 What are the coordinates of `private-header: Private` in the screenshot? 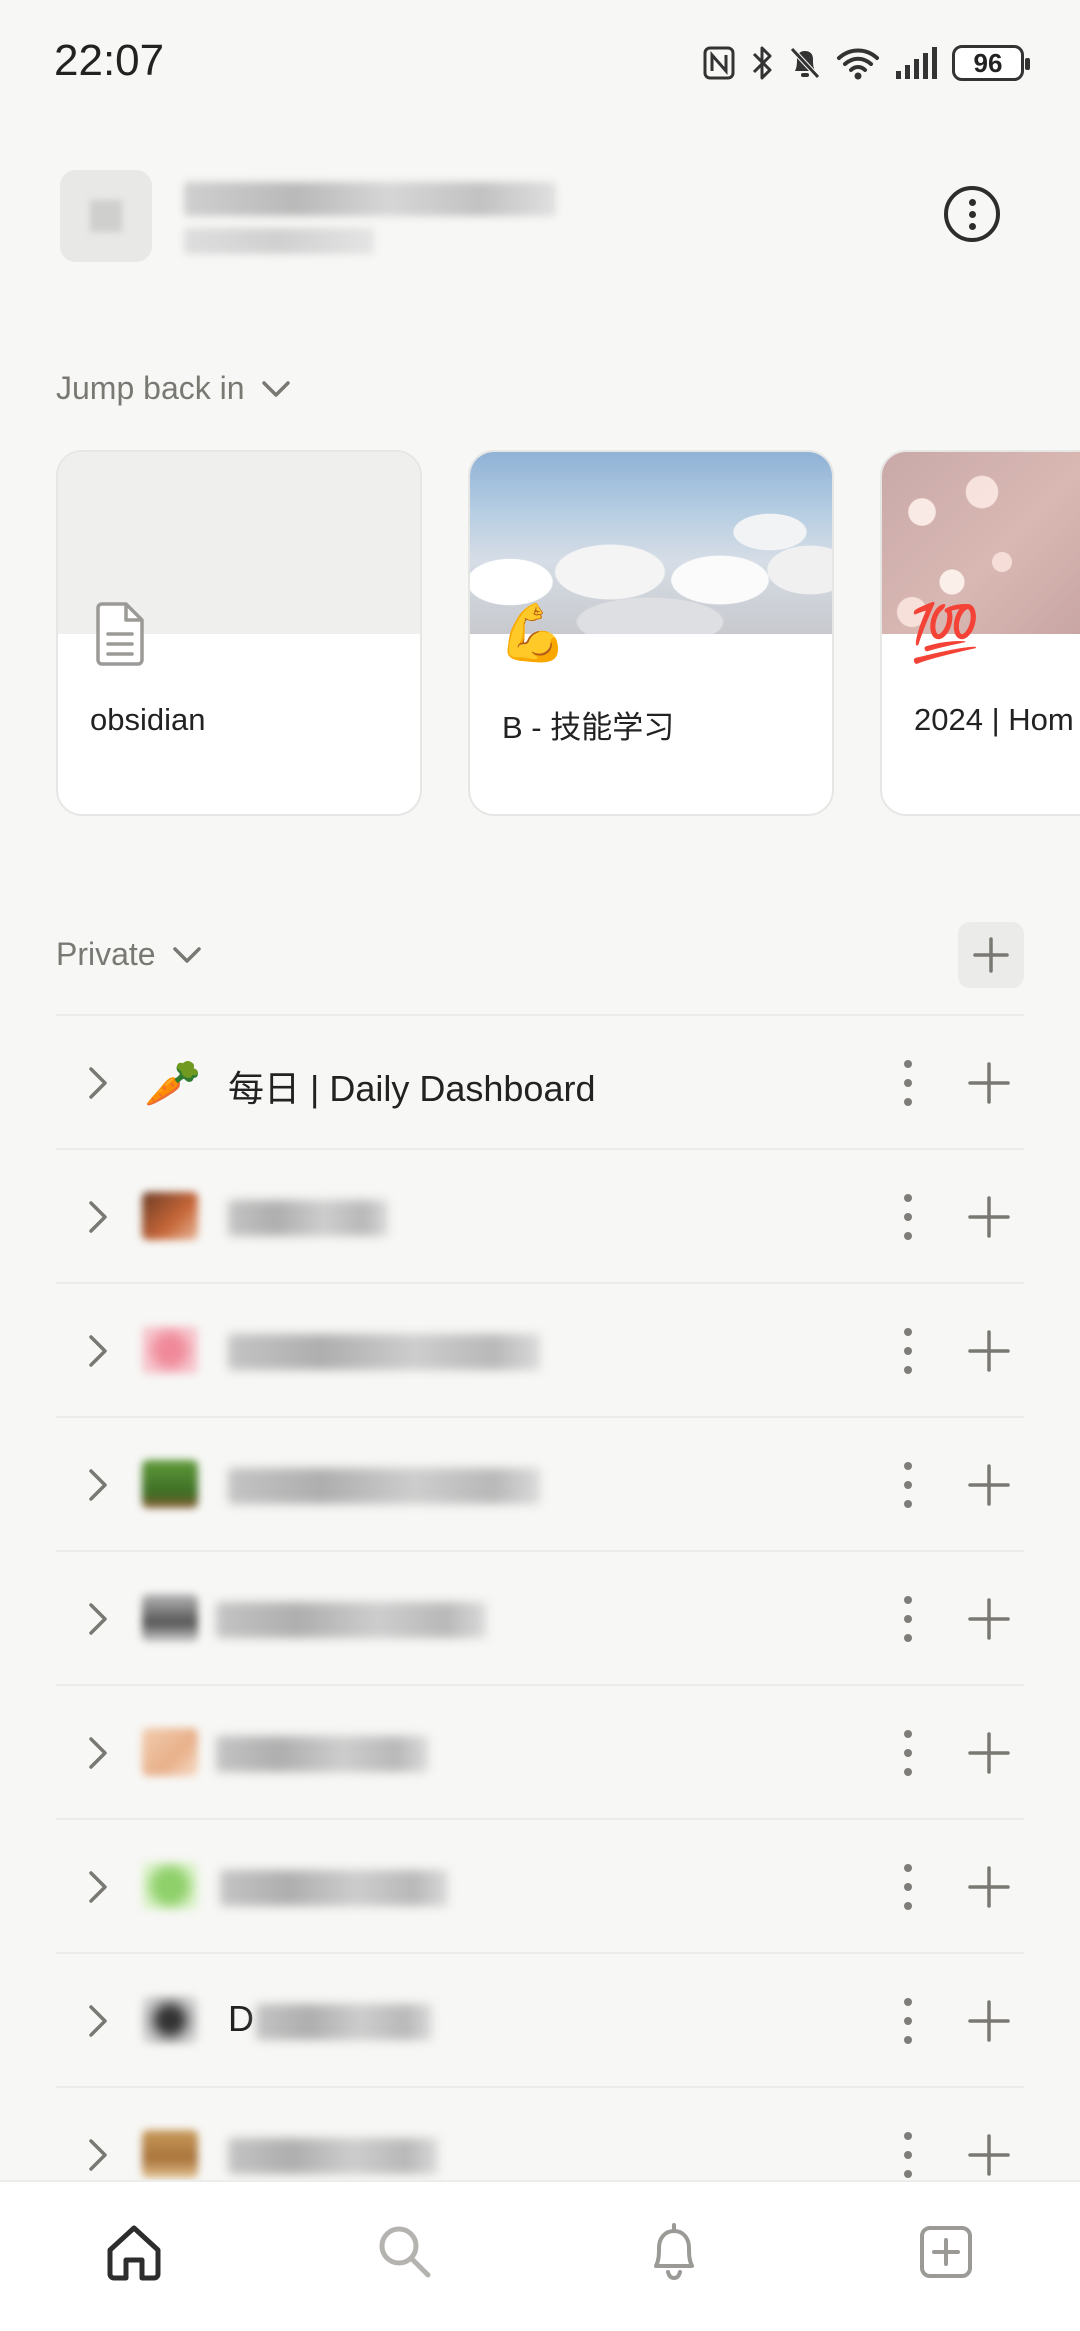 It's located at (130, 954).